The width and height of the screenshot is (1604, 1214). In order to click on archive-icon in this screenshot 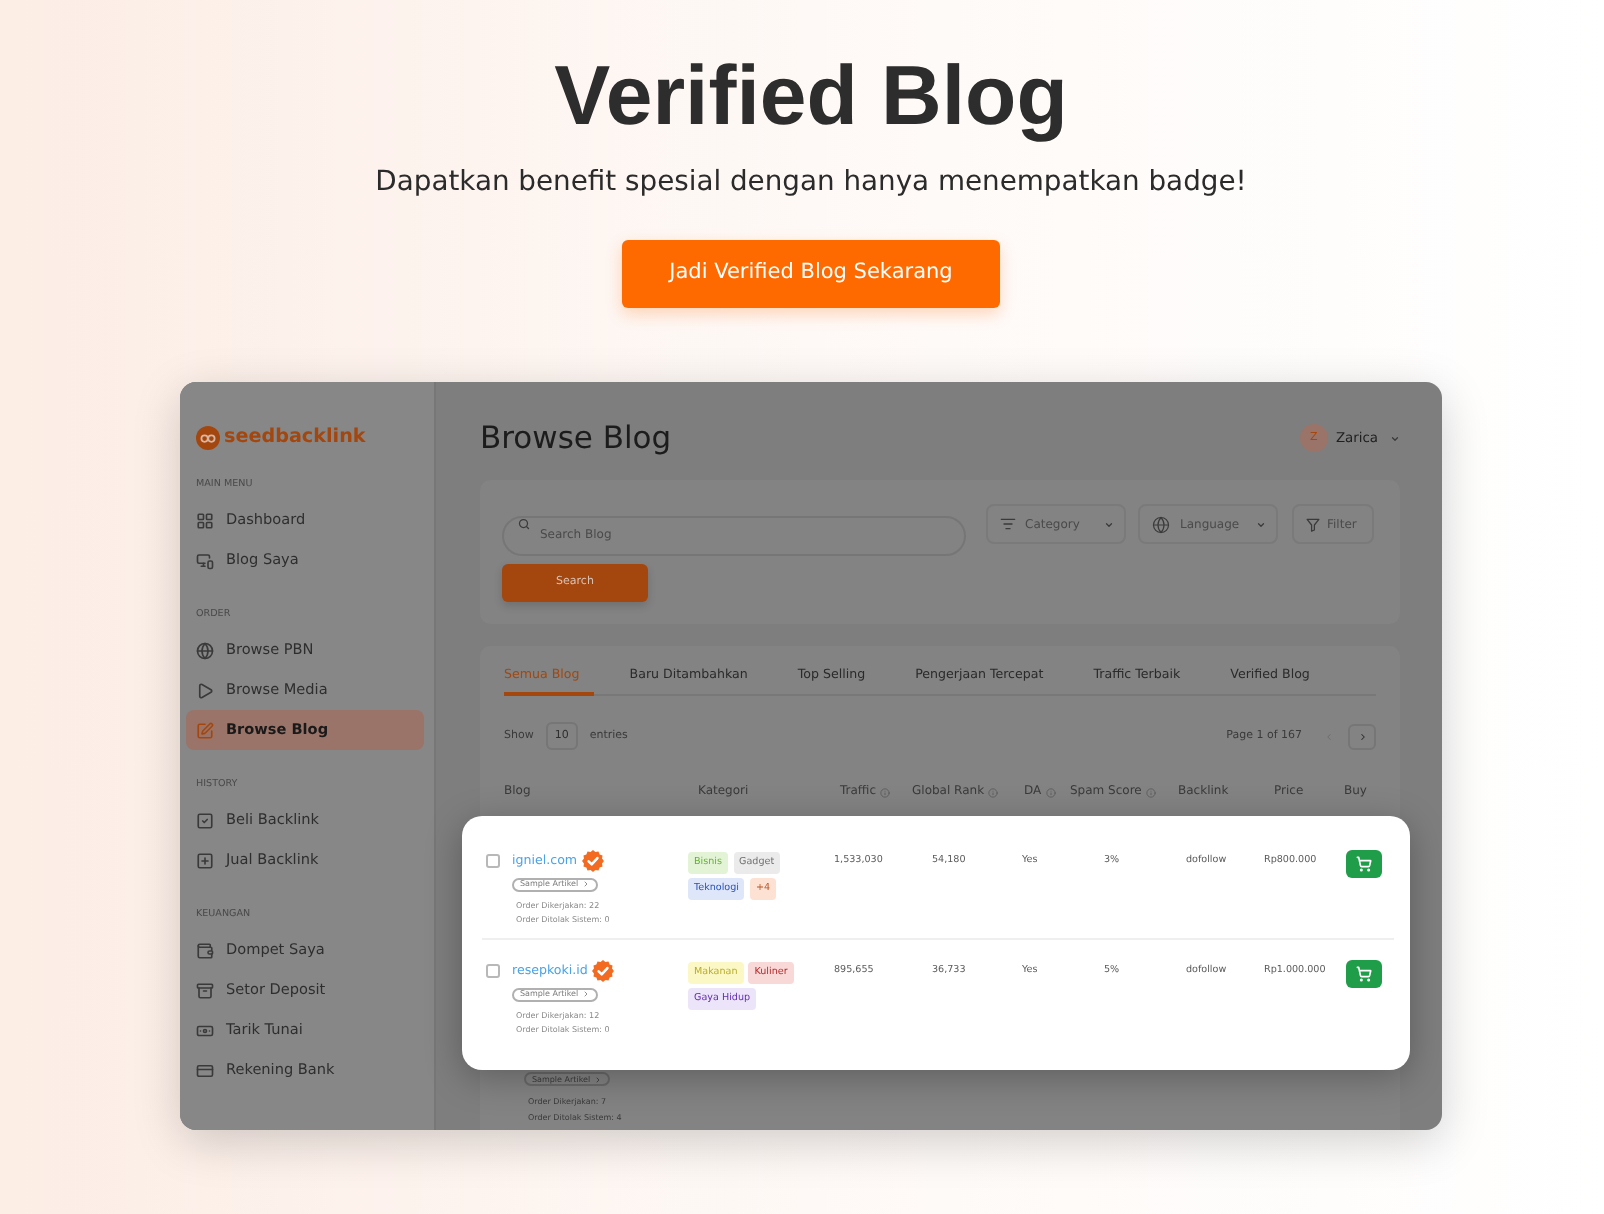, I will do `click(205, 990)`.